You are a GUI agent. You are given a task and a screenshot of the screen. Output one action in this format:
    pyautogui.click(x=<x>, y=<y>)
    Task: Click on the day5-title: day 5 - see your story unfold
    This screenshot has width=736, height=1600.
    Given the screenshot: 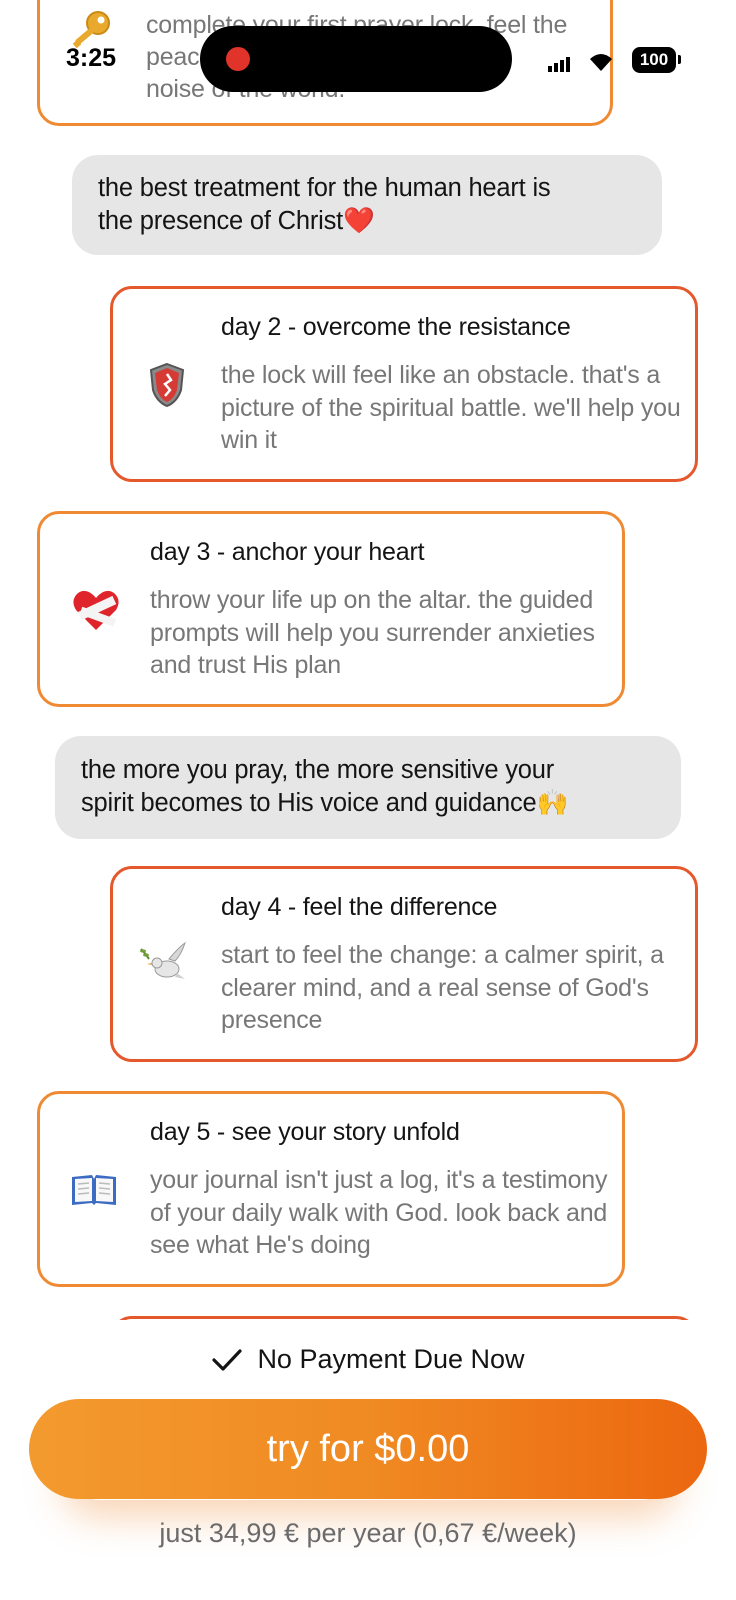 What is the action you would take?
    pyautogui.click(x=305, y=1132)
    